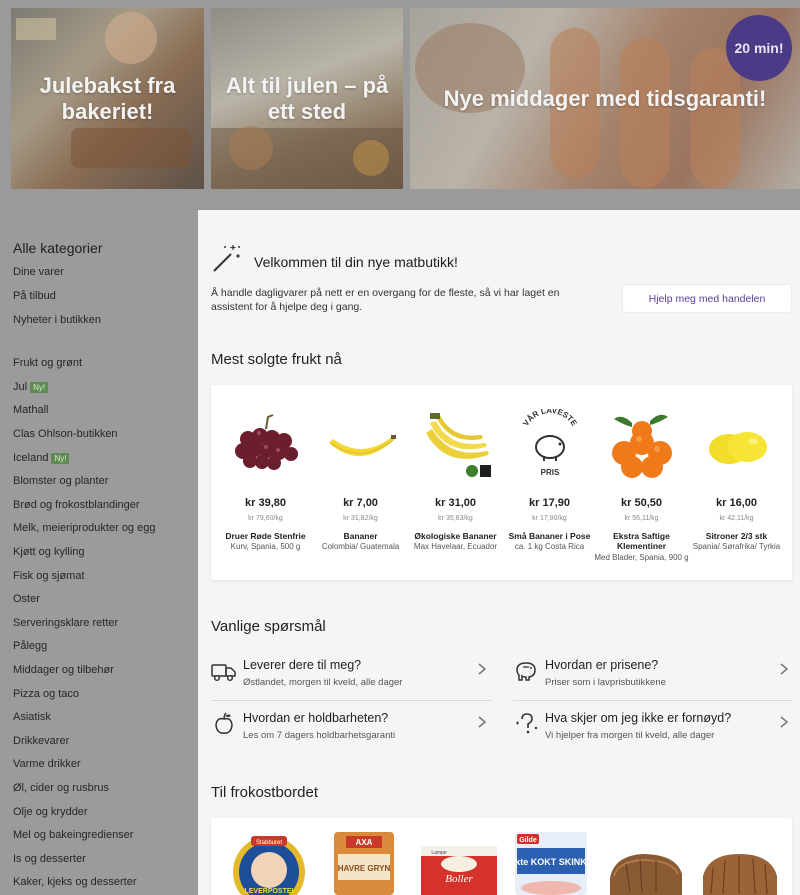 The image size is (800, 895). I want to click on product-price: kr 39,80, so click(265, 503).